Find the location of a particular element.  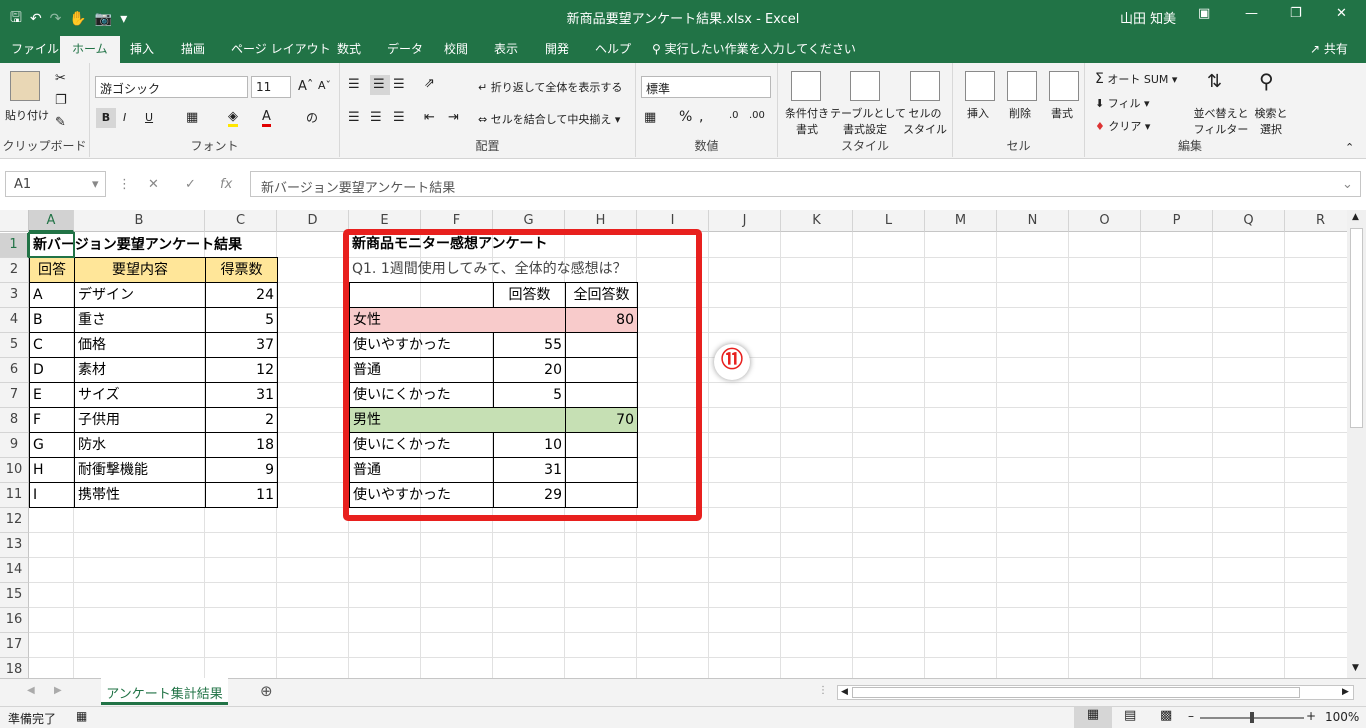

scroll-left-icon: ◀ is located at coordinates (844, 692).